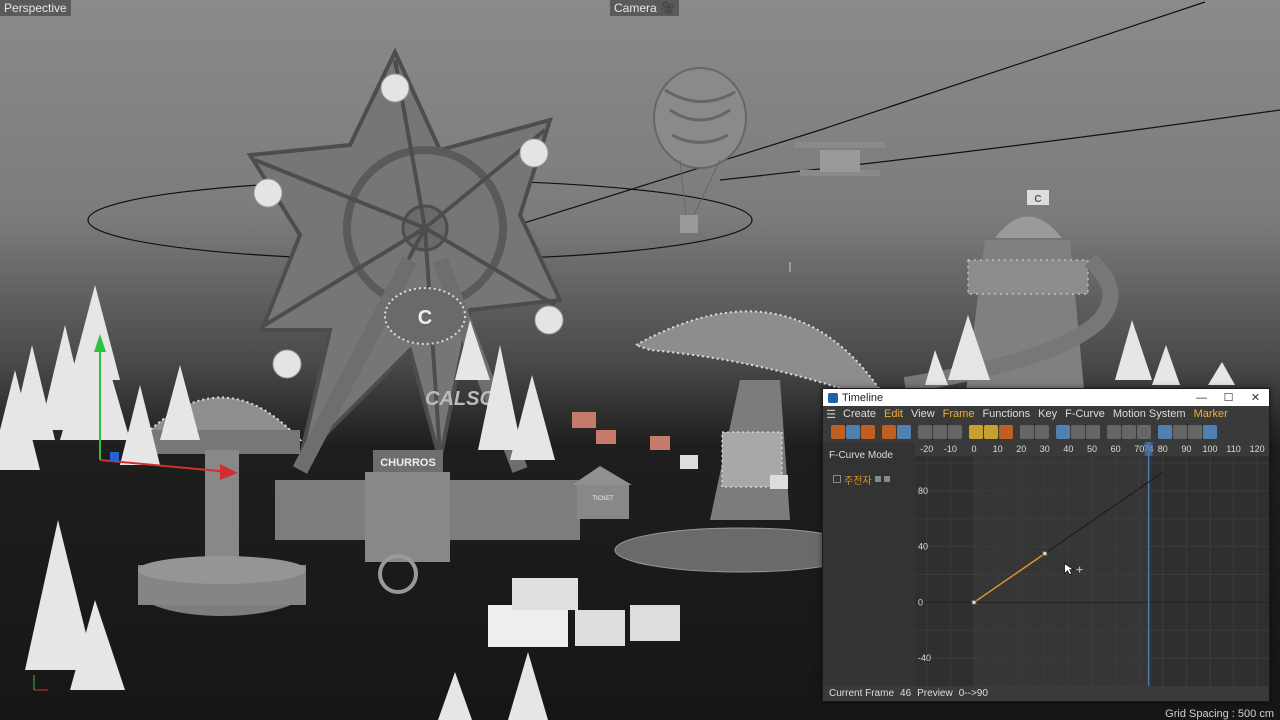  What do you see at coordinates (923, 414) in the screenshot?
I see `menu-view: View` at bounding box center [923, 414].